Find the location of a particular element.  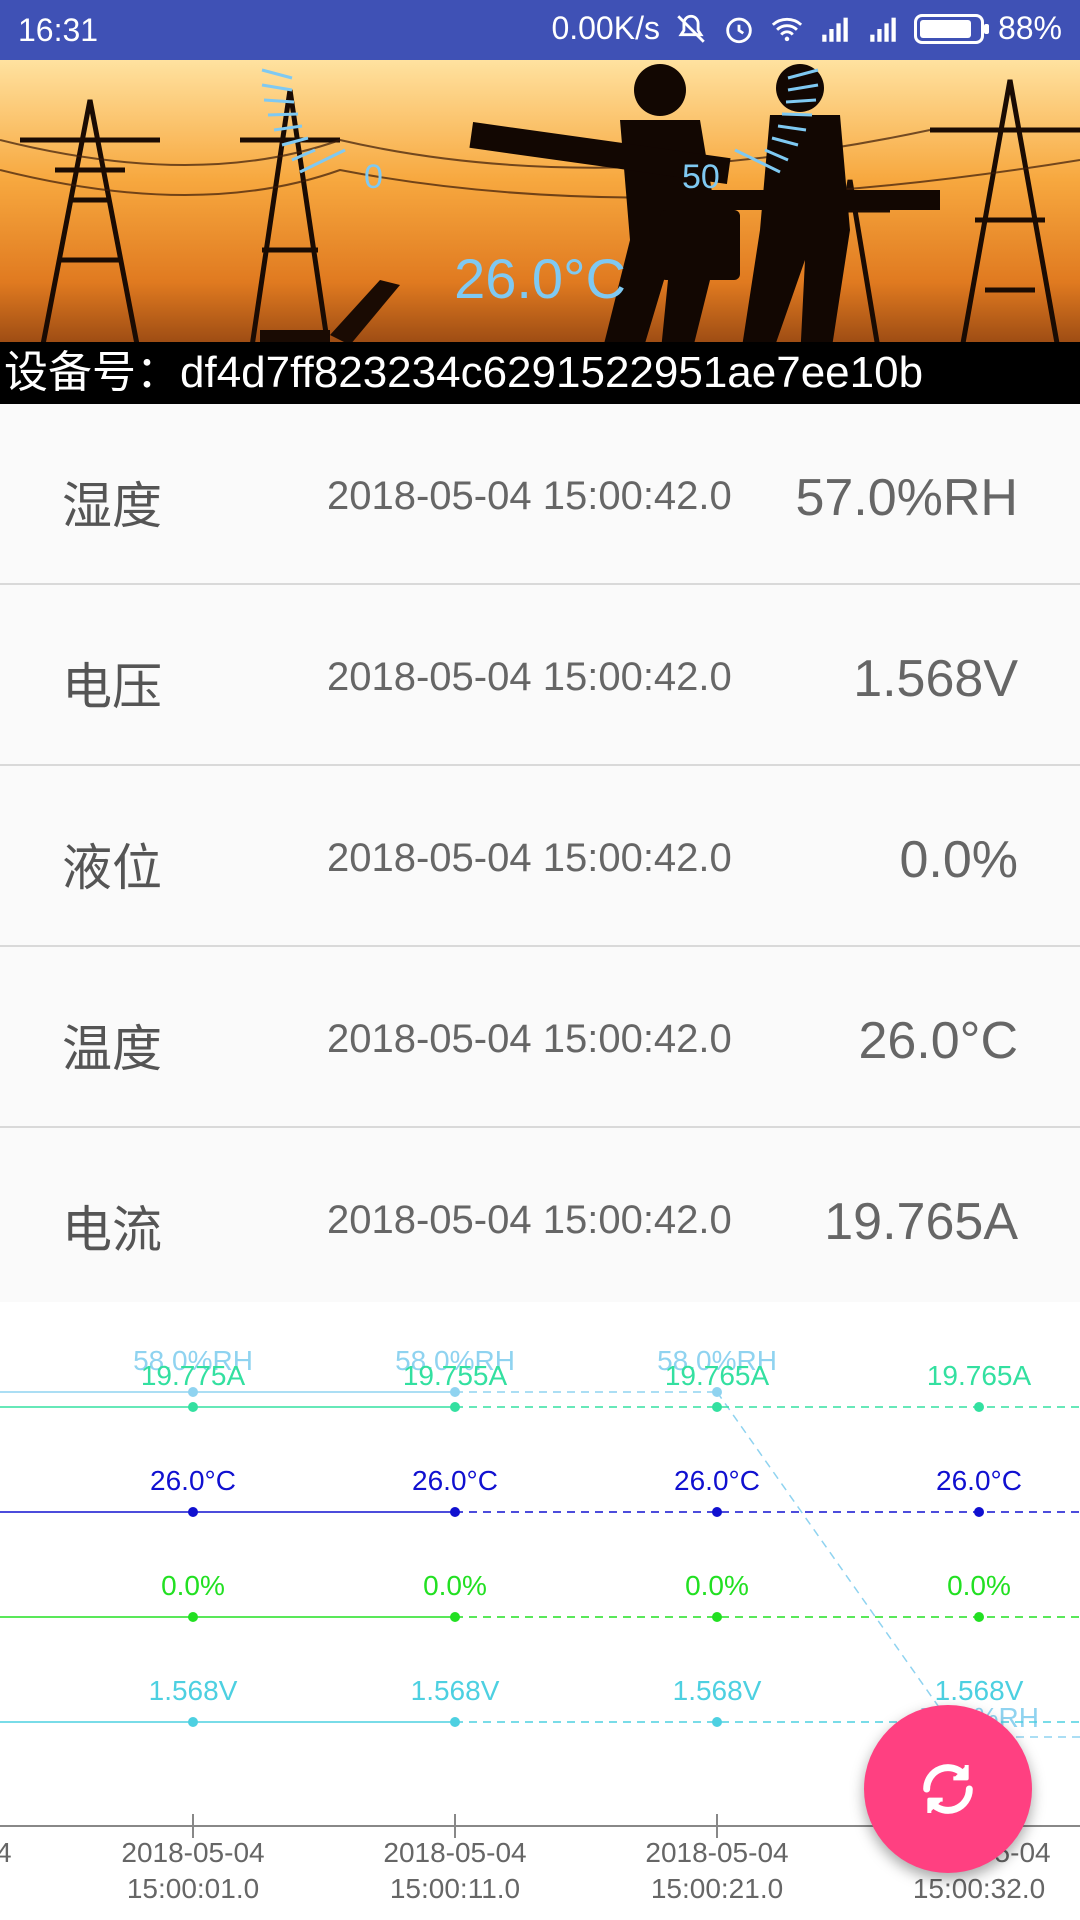

list-item: 电压 2018-05-04 15:00:42.0 1.568V is located at coordinates (540, 675).